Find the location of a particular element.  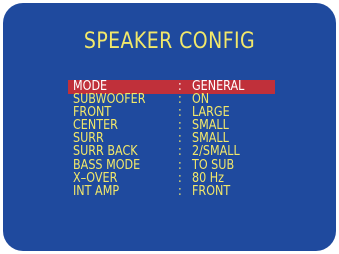

menu-item-label: CENTER is located at coordinates (95, 126).